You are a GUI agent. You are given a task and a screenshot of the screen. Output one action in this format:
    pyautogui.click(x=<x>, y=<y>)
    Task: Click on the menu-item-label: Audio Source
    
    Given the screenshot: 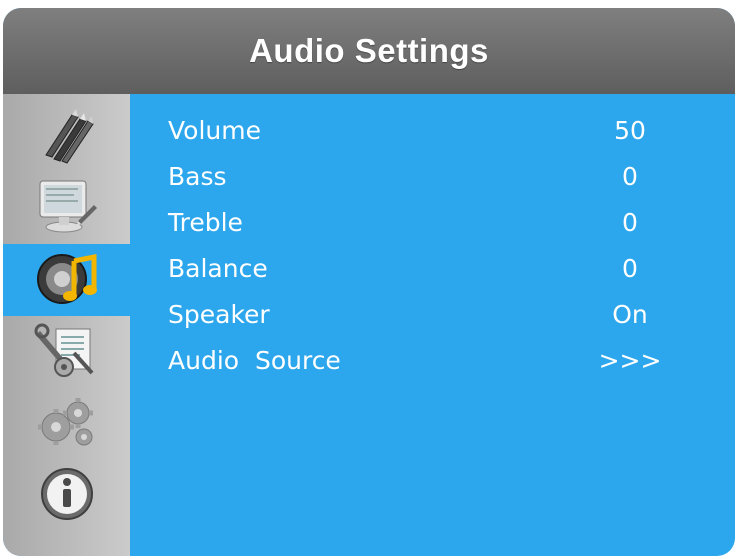 What is the action you would take?
    pyautogui.click(x=254, y=360)
    